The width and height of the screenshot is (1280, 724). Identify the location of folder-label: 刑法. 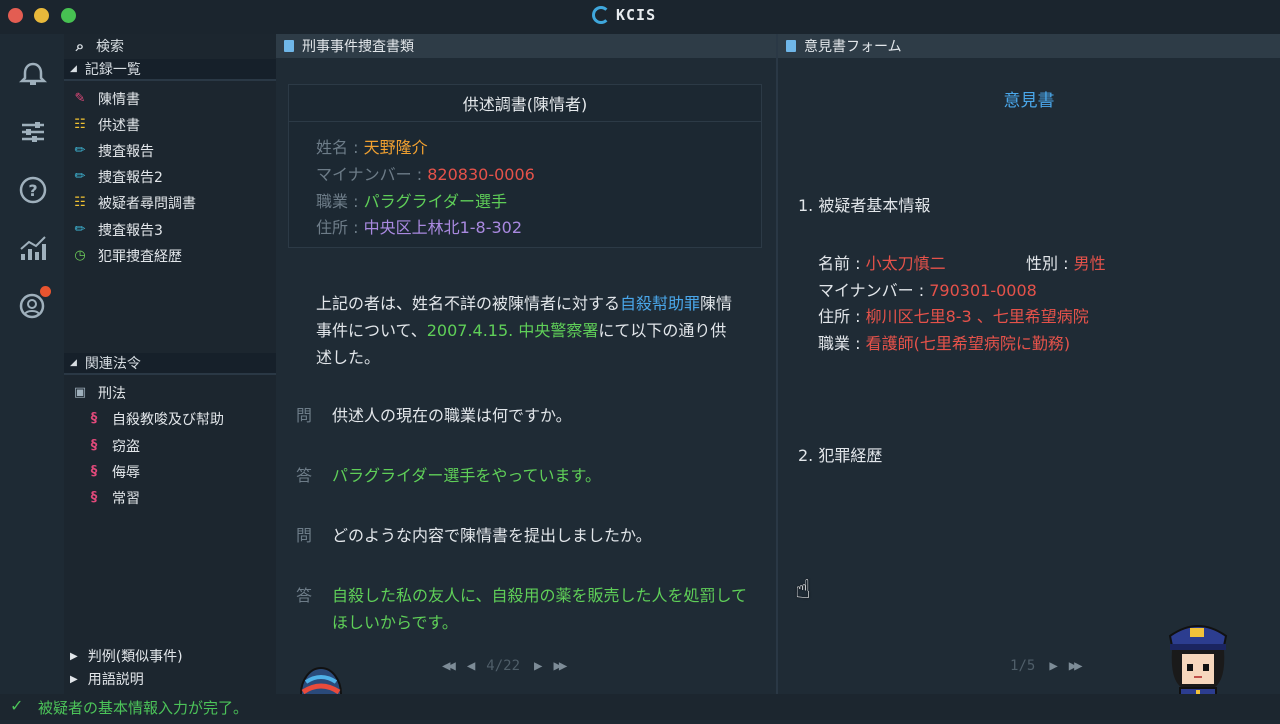
(112, 394).